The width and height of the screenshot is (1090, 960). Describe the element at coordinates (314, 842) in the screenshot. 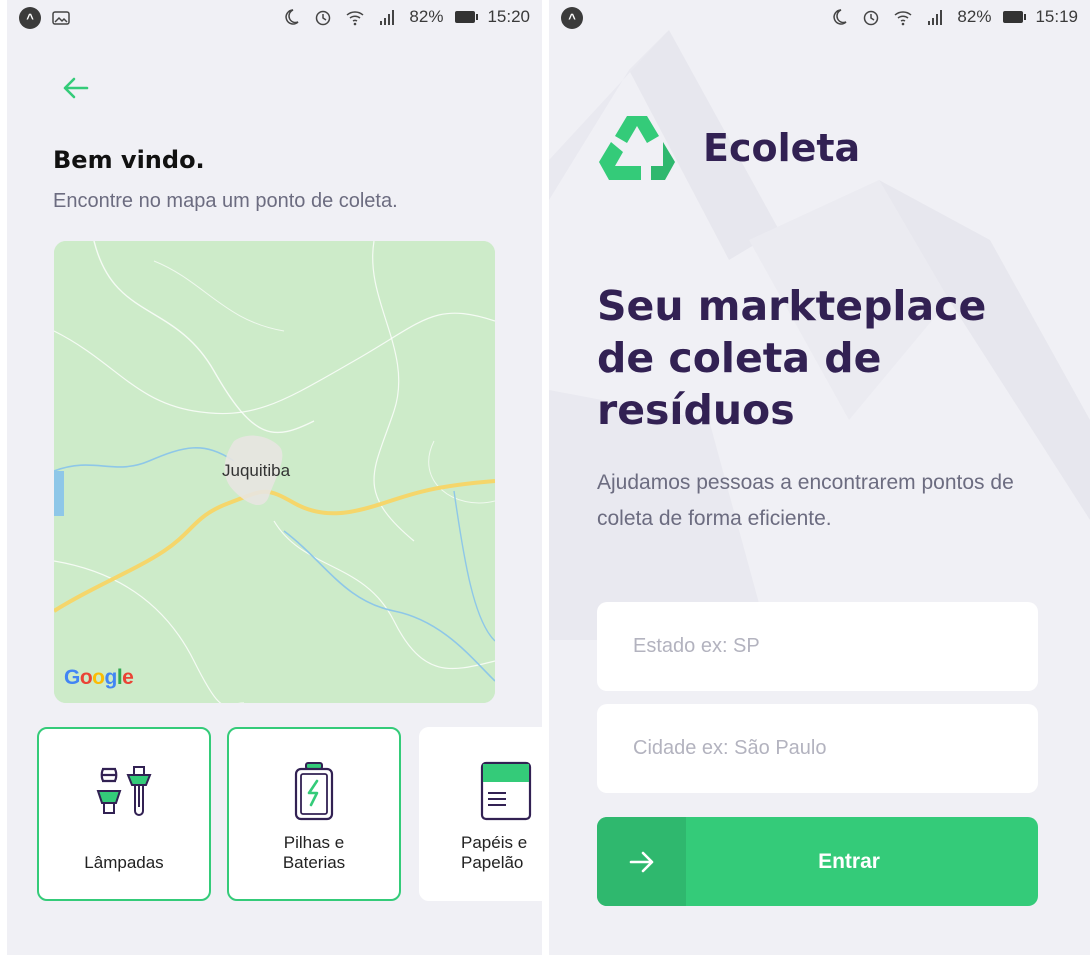

I see `item-label: Pilhas e` at that location.